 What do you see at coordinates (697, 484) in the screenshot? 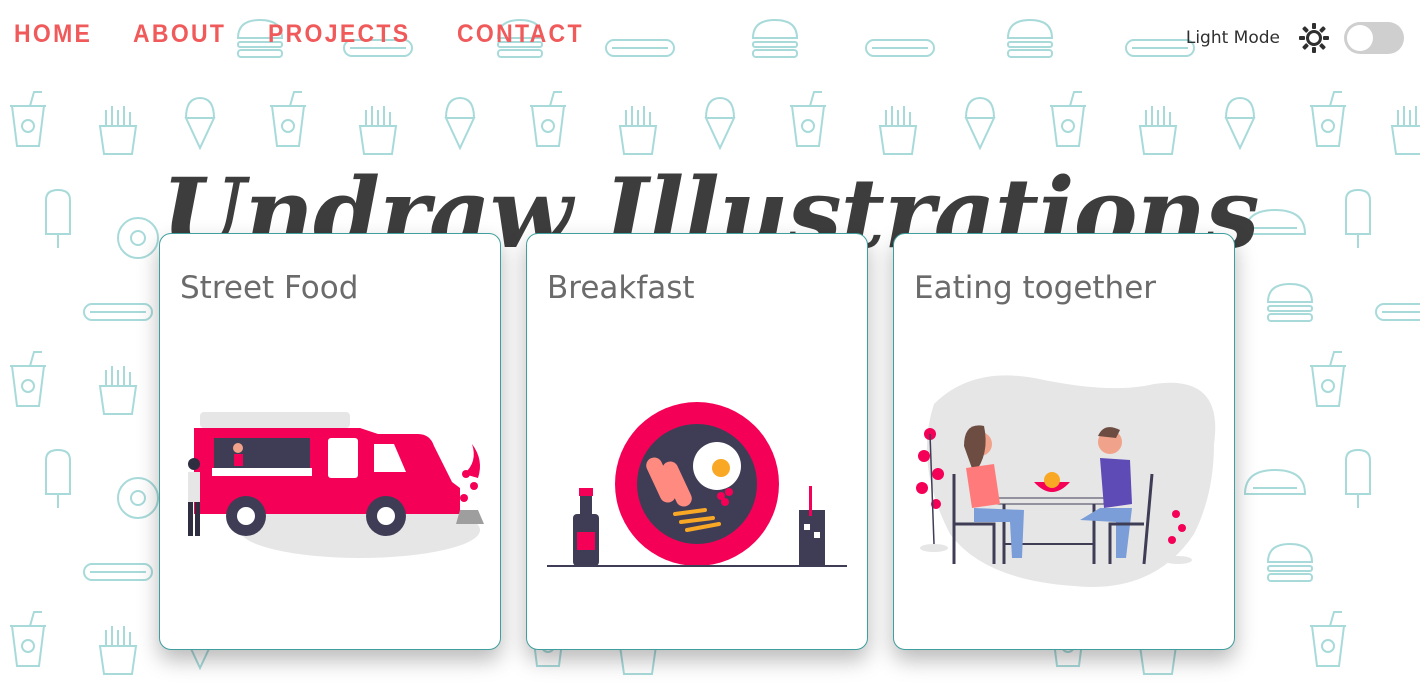
I see `breakfast-plate-illustration` at bounding box center [697, 484].